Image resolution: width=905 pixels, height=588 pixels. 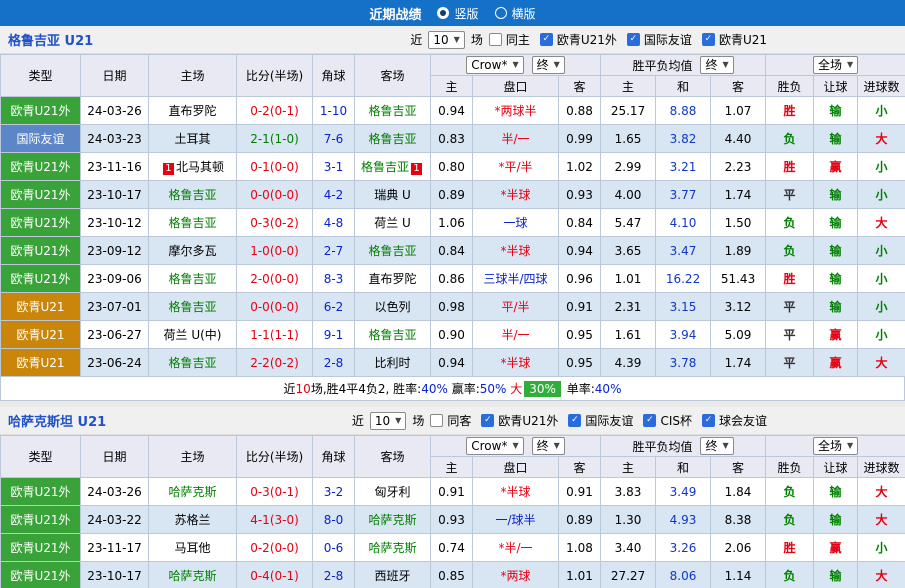 I want to click on cell-away: 哈萨克斯, so click(x=392, y=547).